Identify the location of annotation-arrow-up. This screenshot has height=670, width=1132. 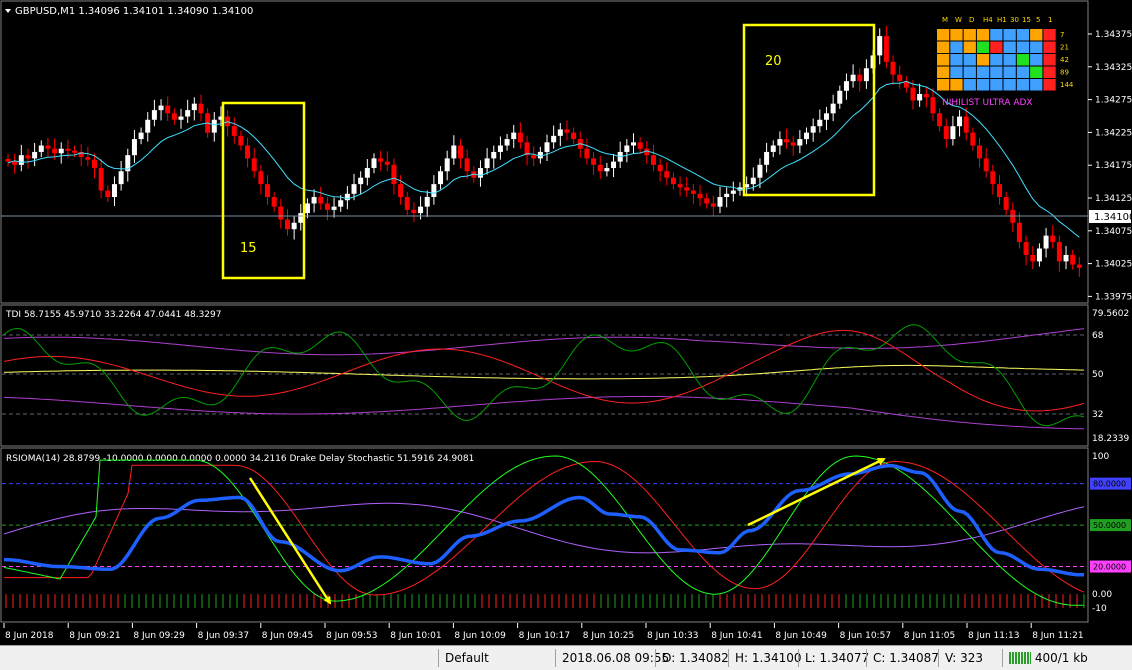
(816, 492).